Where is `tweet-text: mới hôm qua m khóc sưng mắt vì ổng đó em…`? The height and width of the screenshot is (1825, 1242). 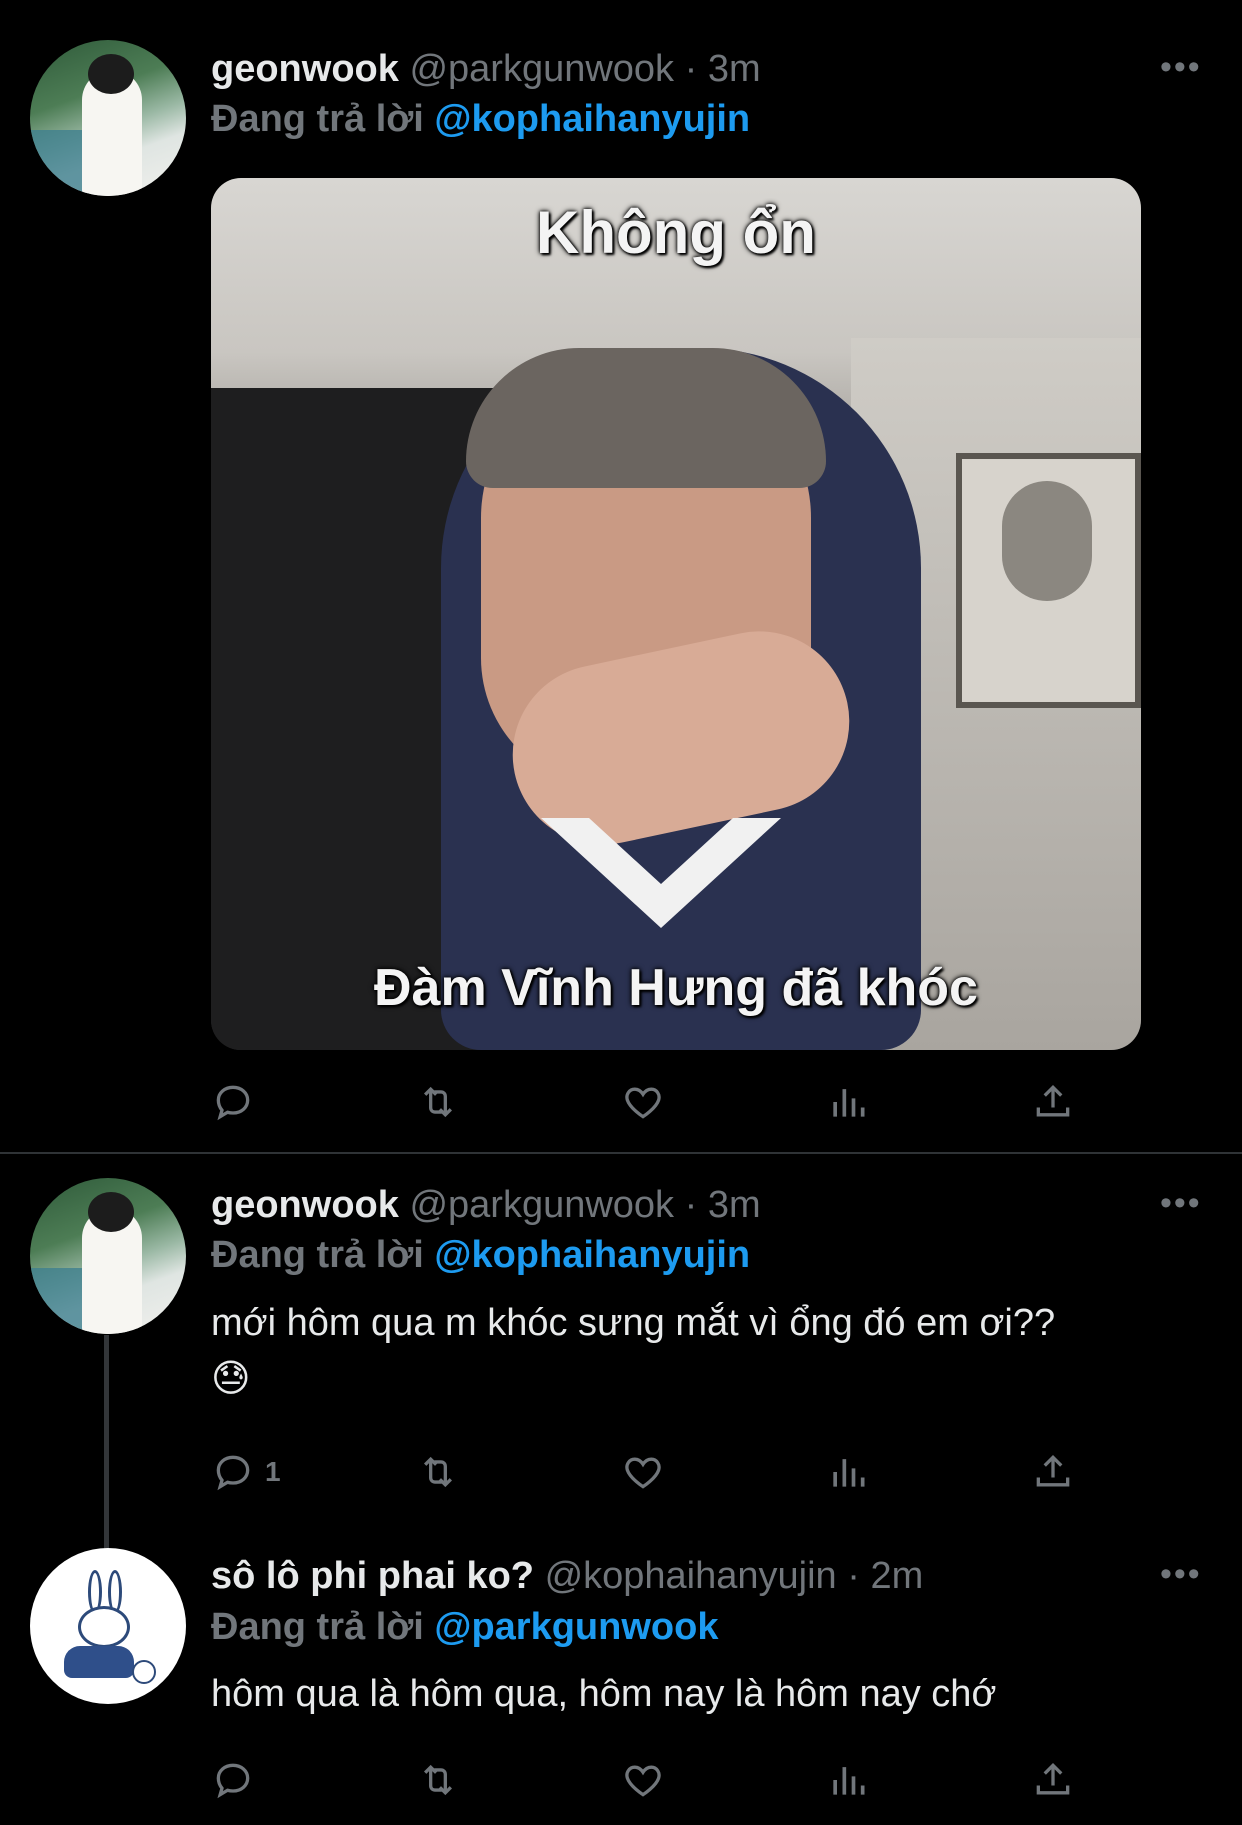
tweet-text: mới hôm qua m khóc sưng mắt vì ổng đó em… is located at coordinates (706, 1351).